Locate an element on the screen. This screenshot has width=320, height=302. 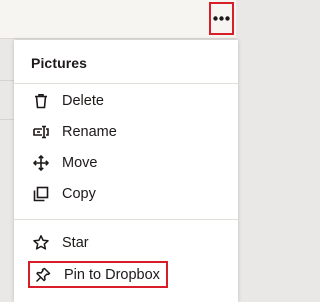
menu-item-move: Move is located at coordinates (64, 163).